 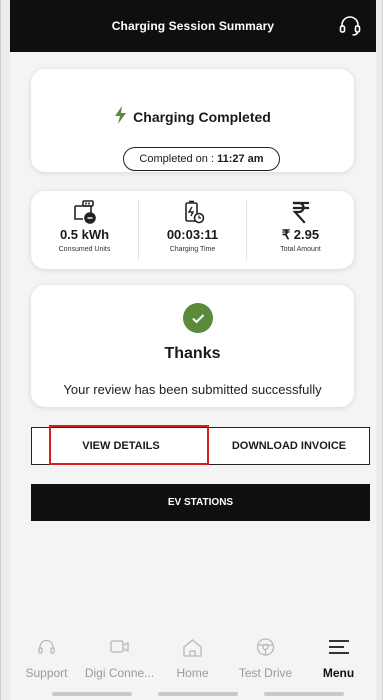 I want to click on metric-total-amount: ₹ 2.95 Total Amount, so click(x=300, y=230).